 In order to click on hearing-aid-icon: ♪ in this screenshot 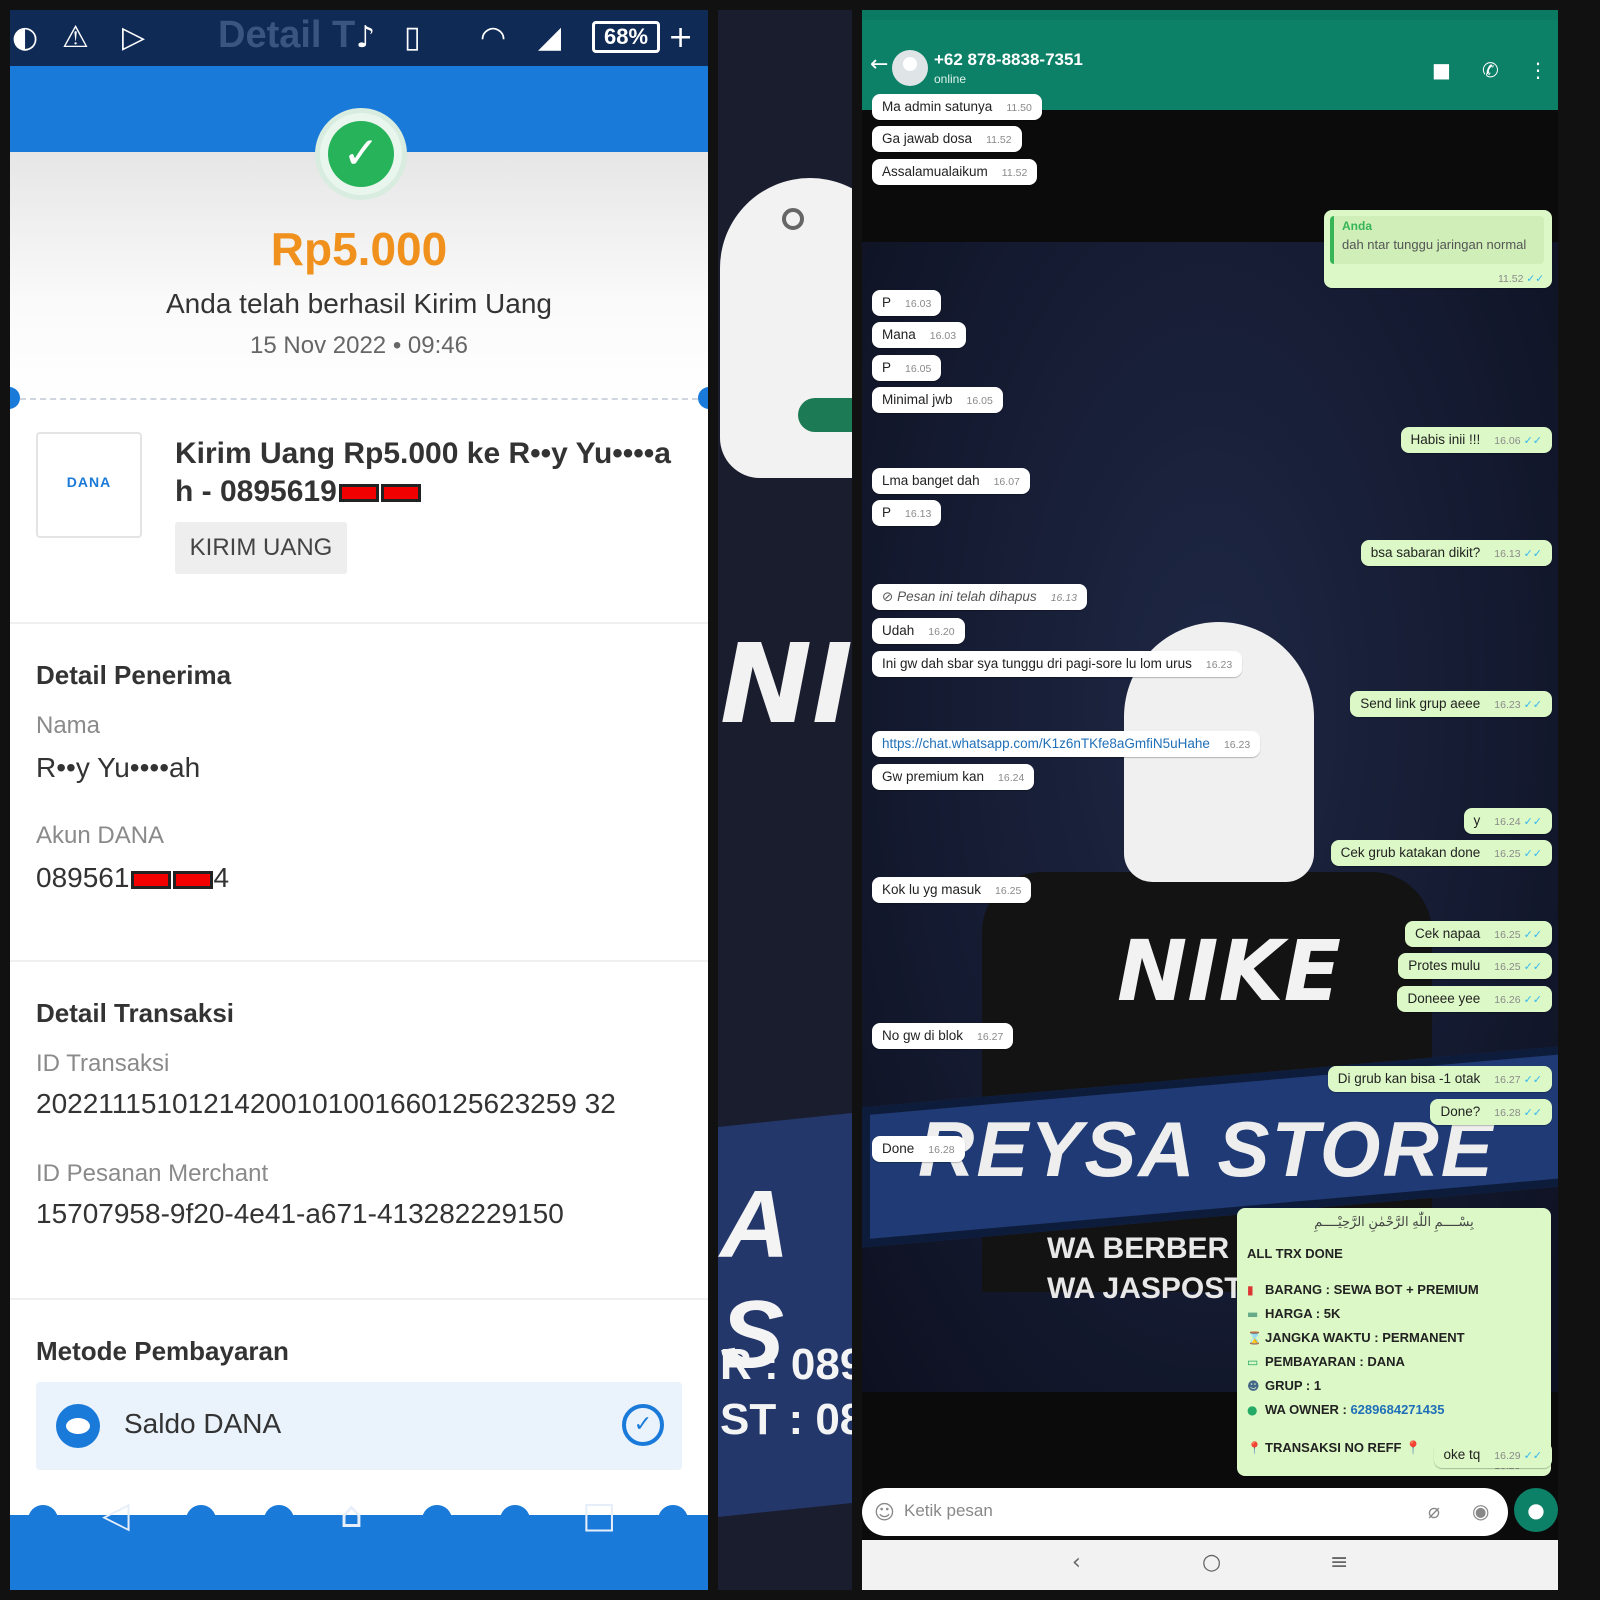, I will do `click(366, 37)`.